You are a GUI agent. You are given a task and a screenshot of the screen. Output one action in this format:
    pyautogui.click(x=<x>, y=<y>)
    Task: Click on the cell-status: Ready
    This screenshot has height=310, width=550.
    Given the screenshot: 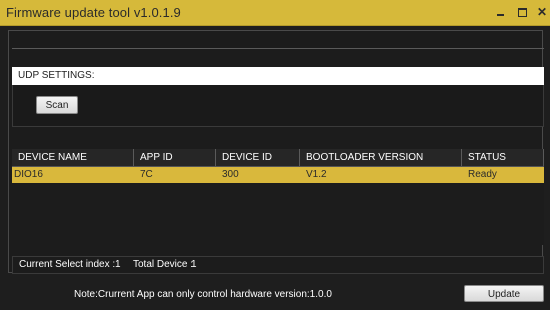 What is the action you would take?
    pyautogui.click(x=482, y=174)
    